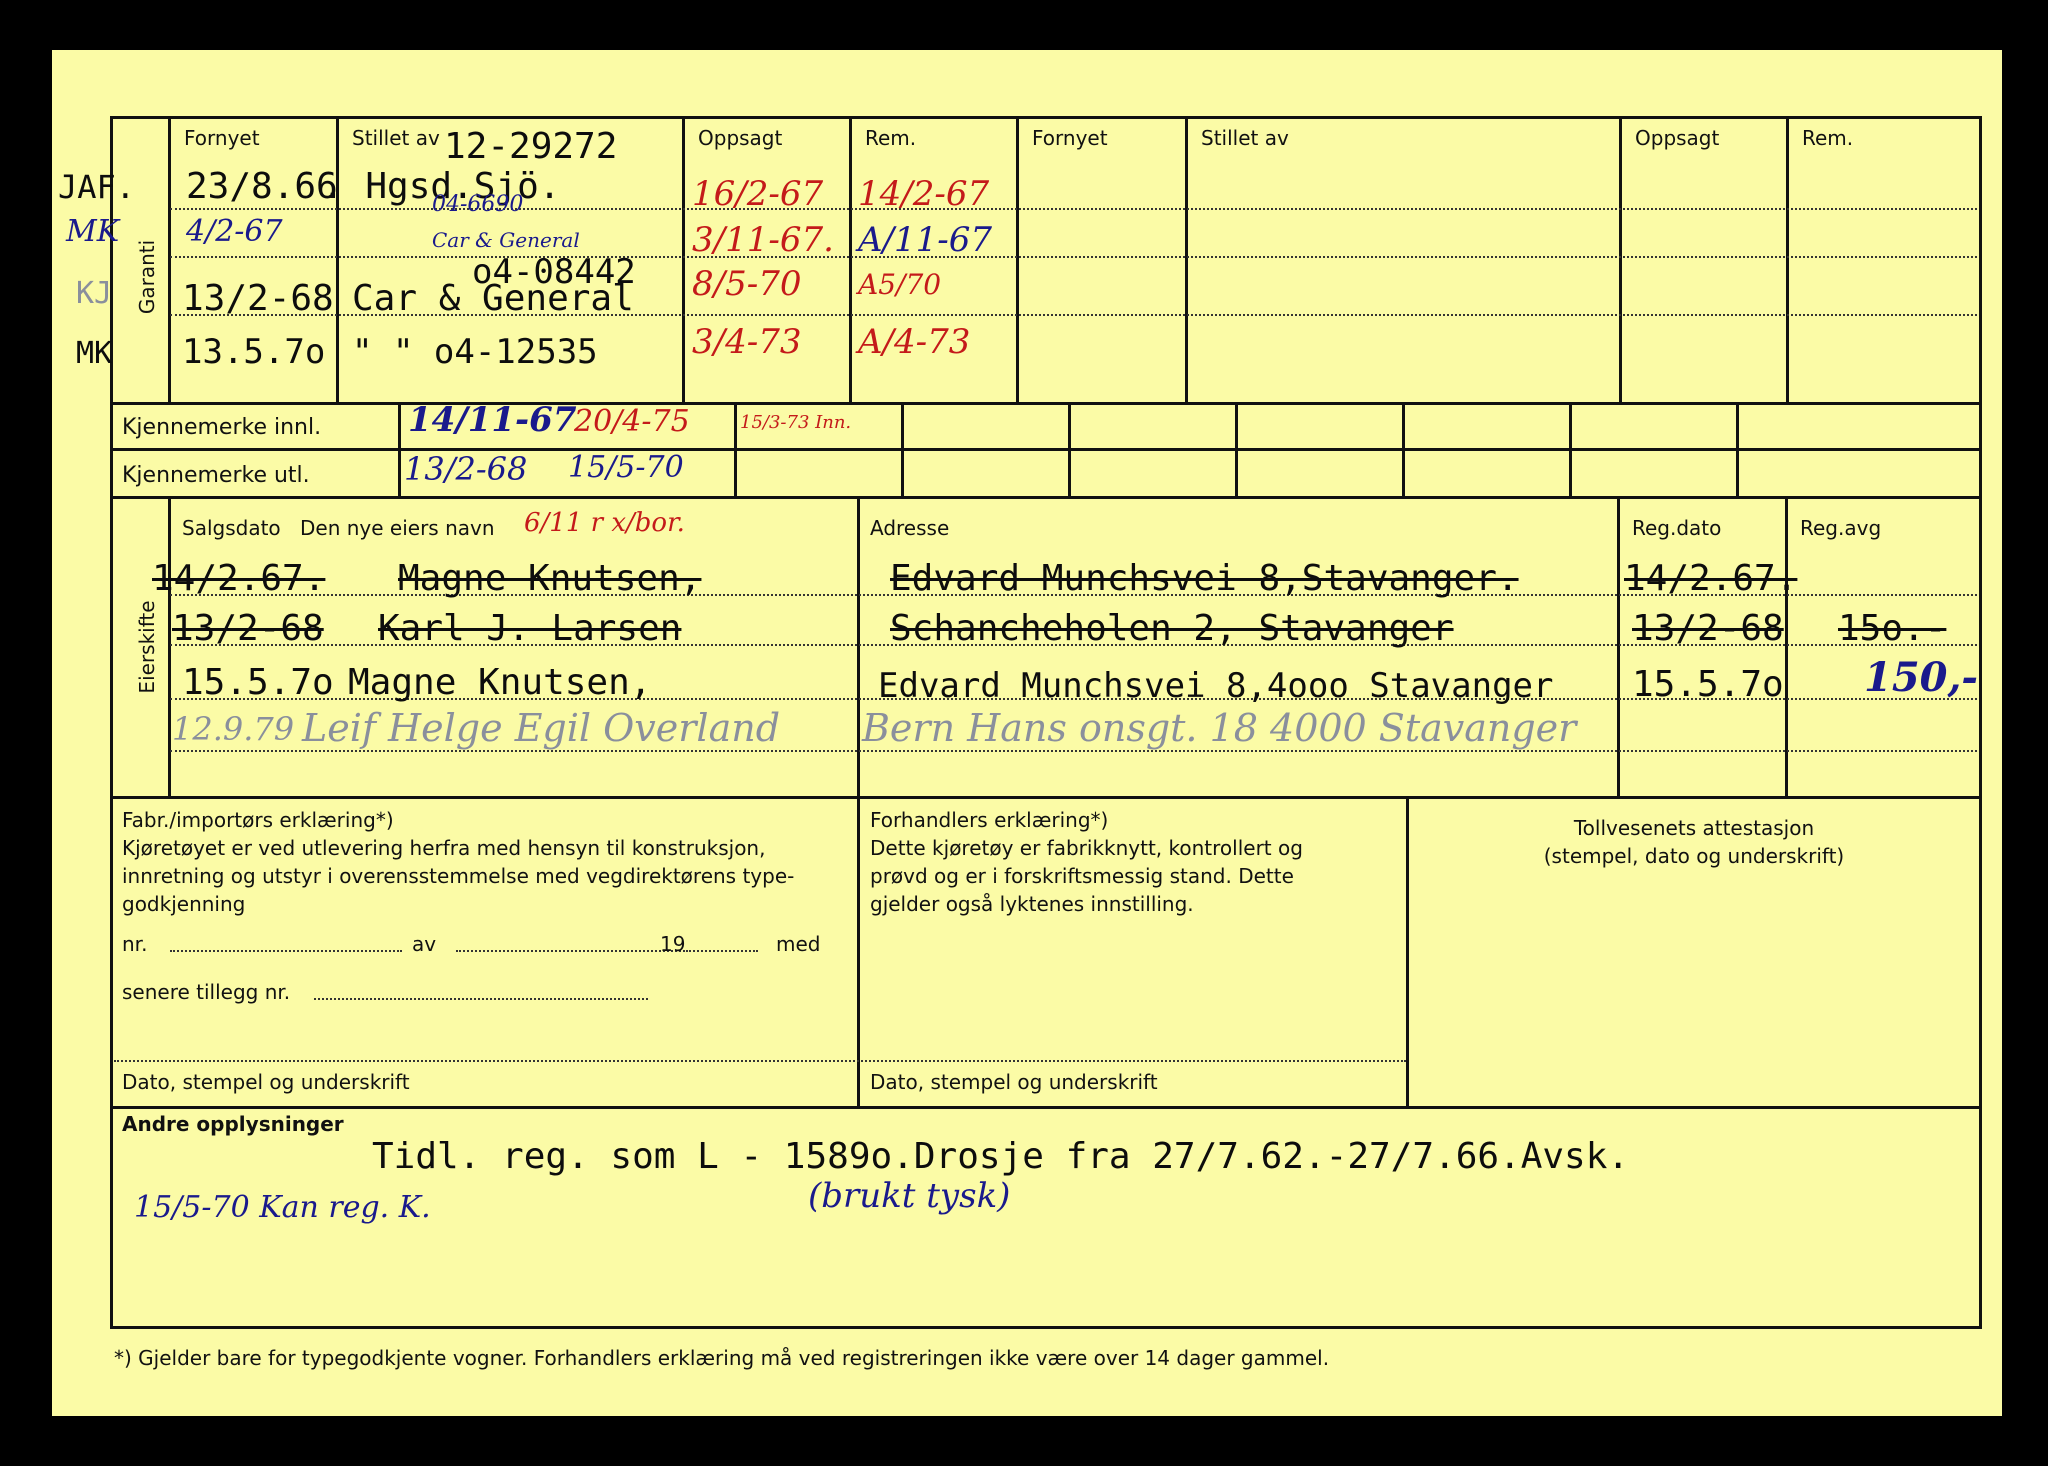  Describe the element at coordinates (1708, 684) in the screenshot. I see `owner-regdato: 15.5.7o` at that location.